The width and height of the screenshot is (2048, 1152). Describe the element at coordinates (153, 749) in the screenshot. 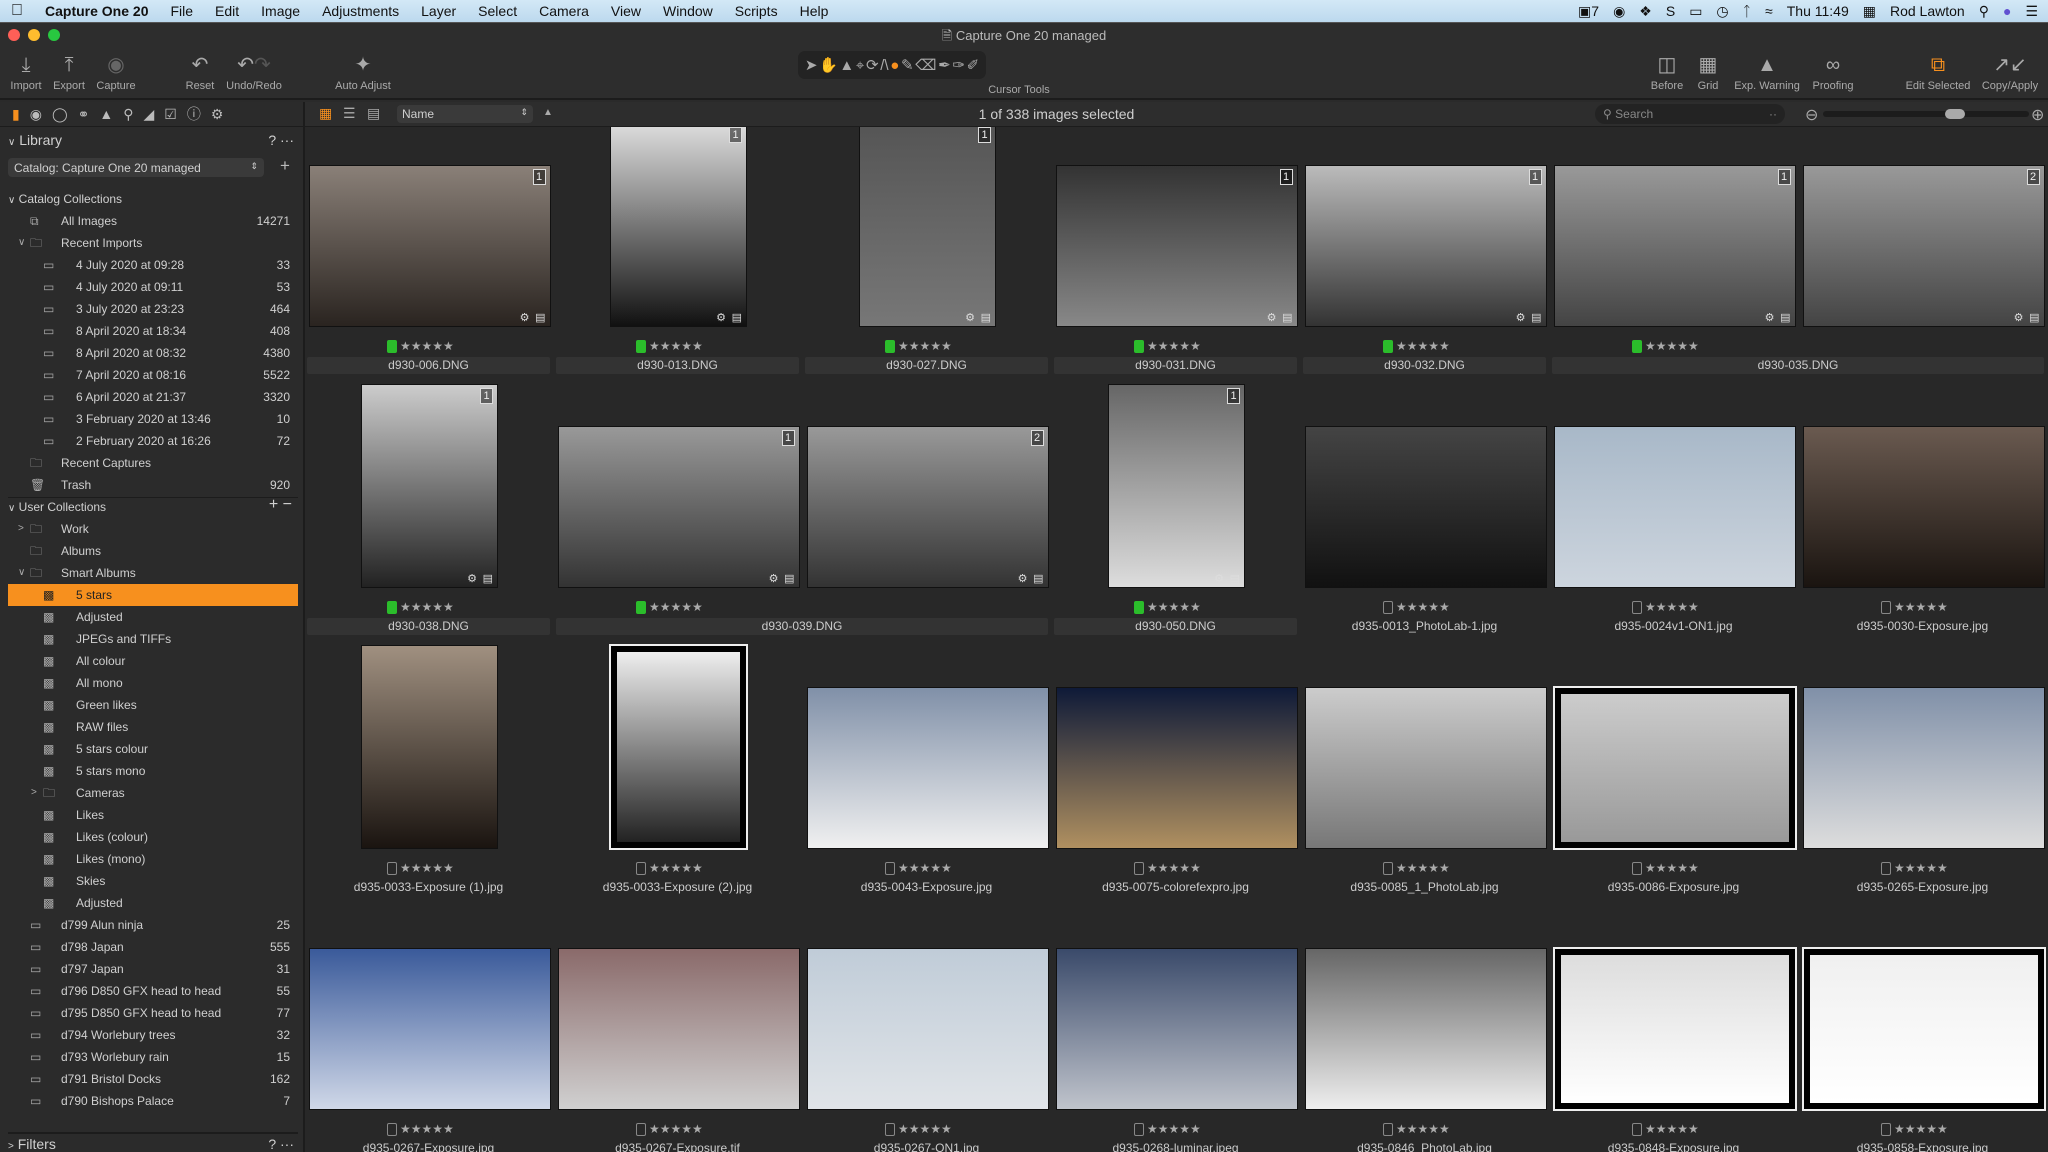

I see `collection-item: ▩ 5 stars colour` at that location.